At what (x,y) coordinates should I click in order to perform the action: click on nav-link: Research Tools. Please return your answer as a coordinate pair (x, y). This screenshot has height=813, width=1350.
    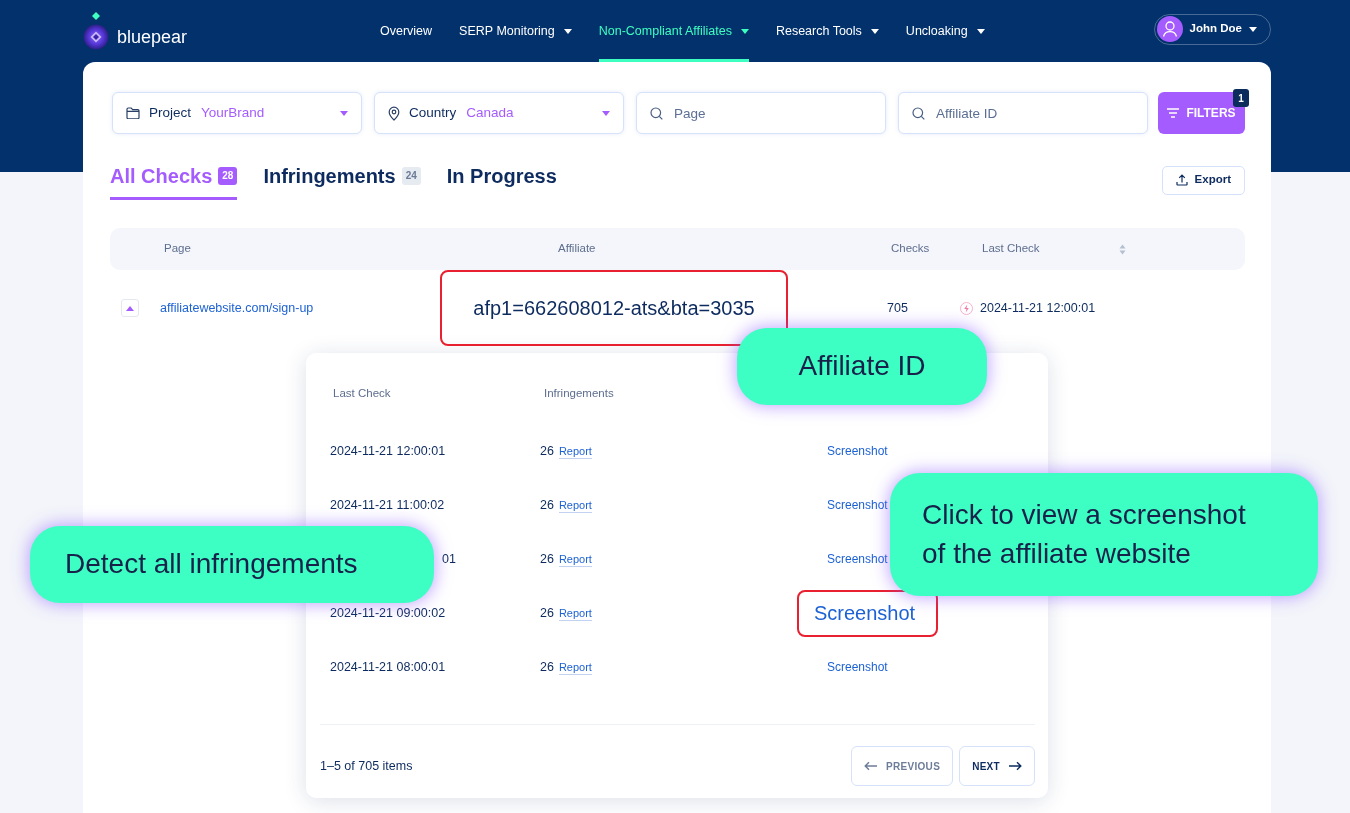
    Looking at the image, I should click on (827, 31).